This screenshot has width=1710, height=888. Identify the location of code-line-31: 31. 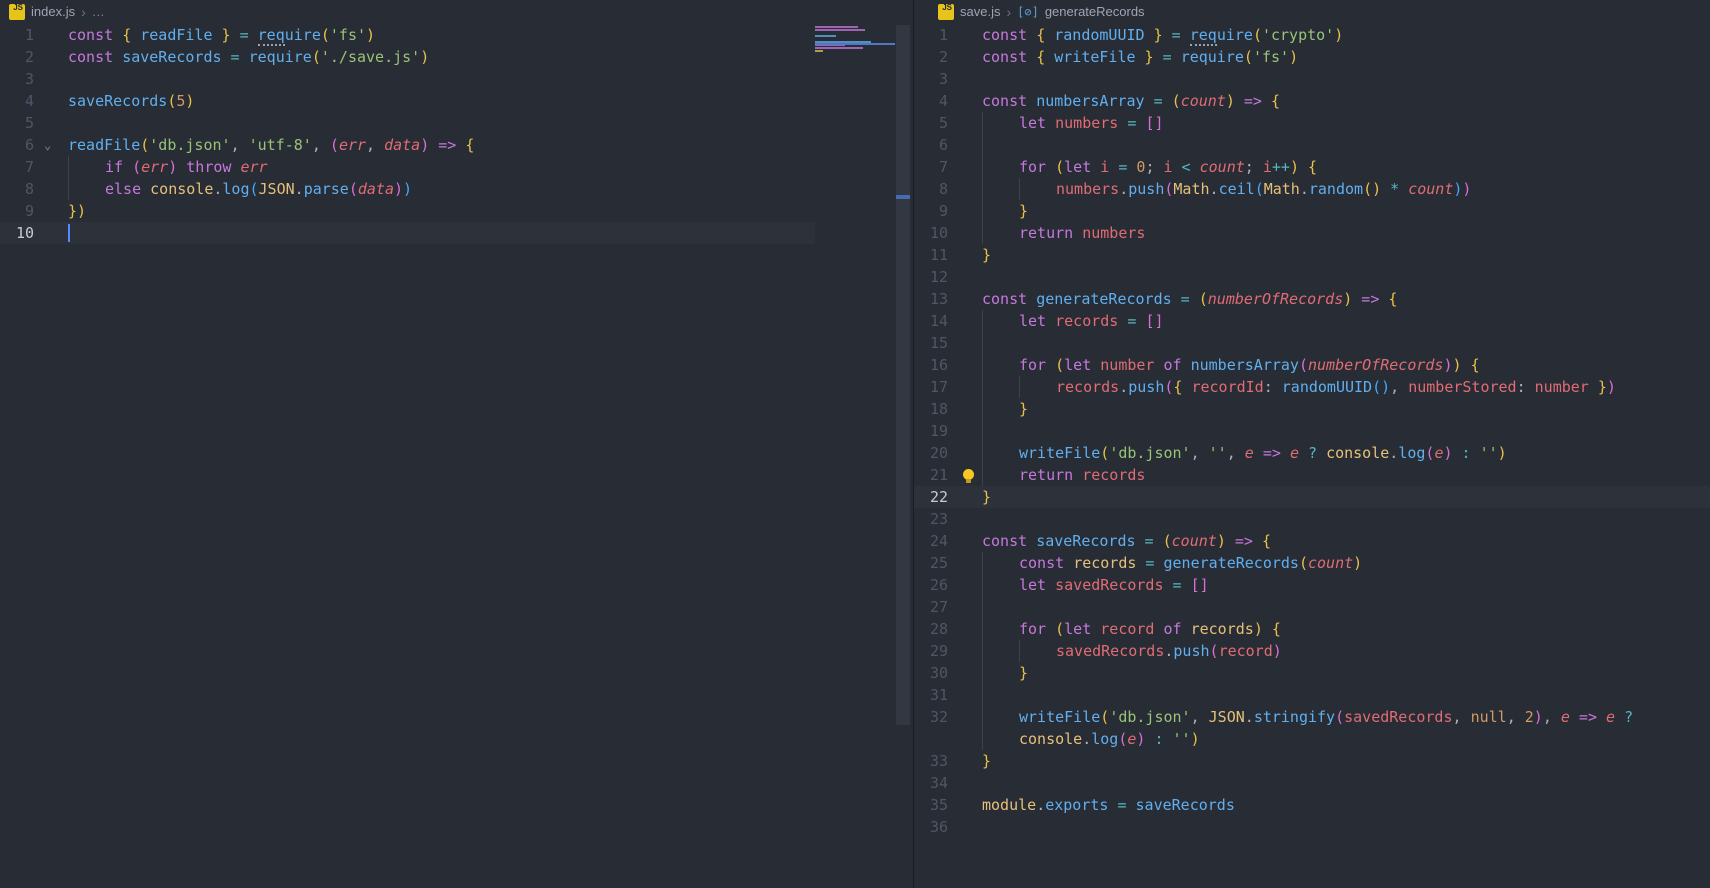
(1312, 695).